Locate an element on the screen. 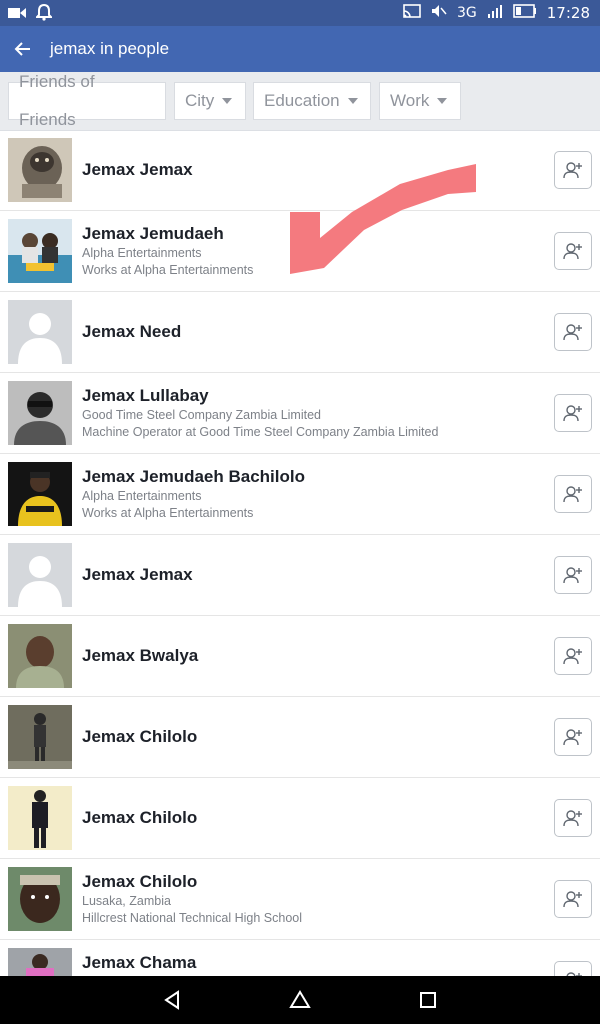  network-type: 3G is located at coordinates (467, 13).